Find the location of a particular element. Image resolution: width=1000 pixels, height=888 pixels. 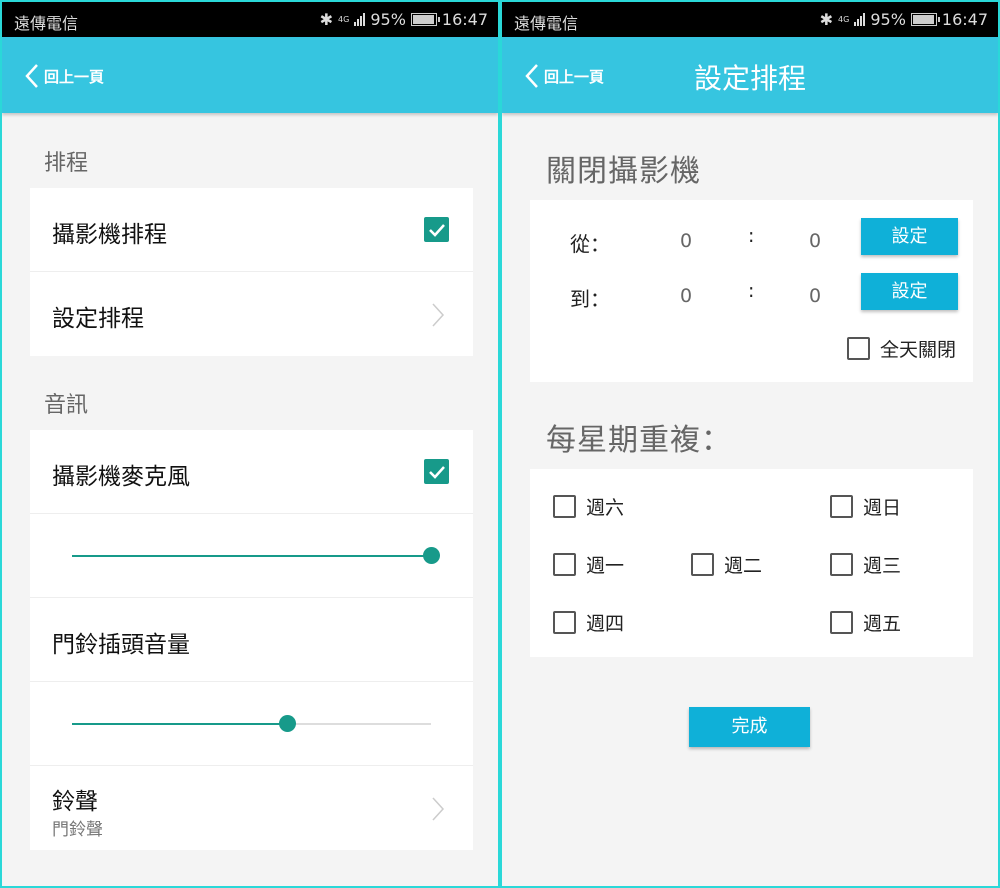

doorbell-volume-slider is located at coordinates (251, 723).